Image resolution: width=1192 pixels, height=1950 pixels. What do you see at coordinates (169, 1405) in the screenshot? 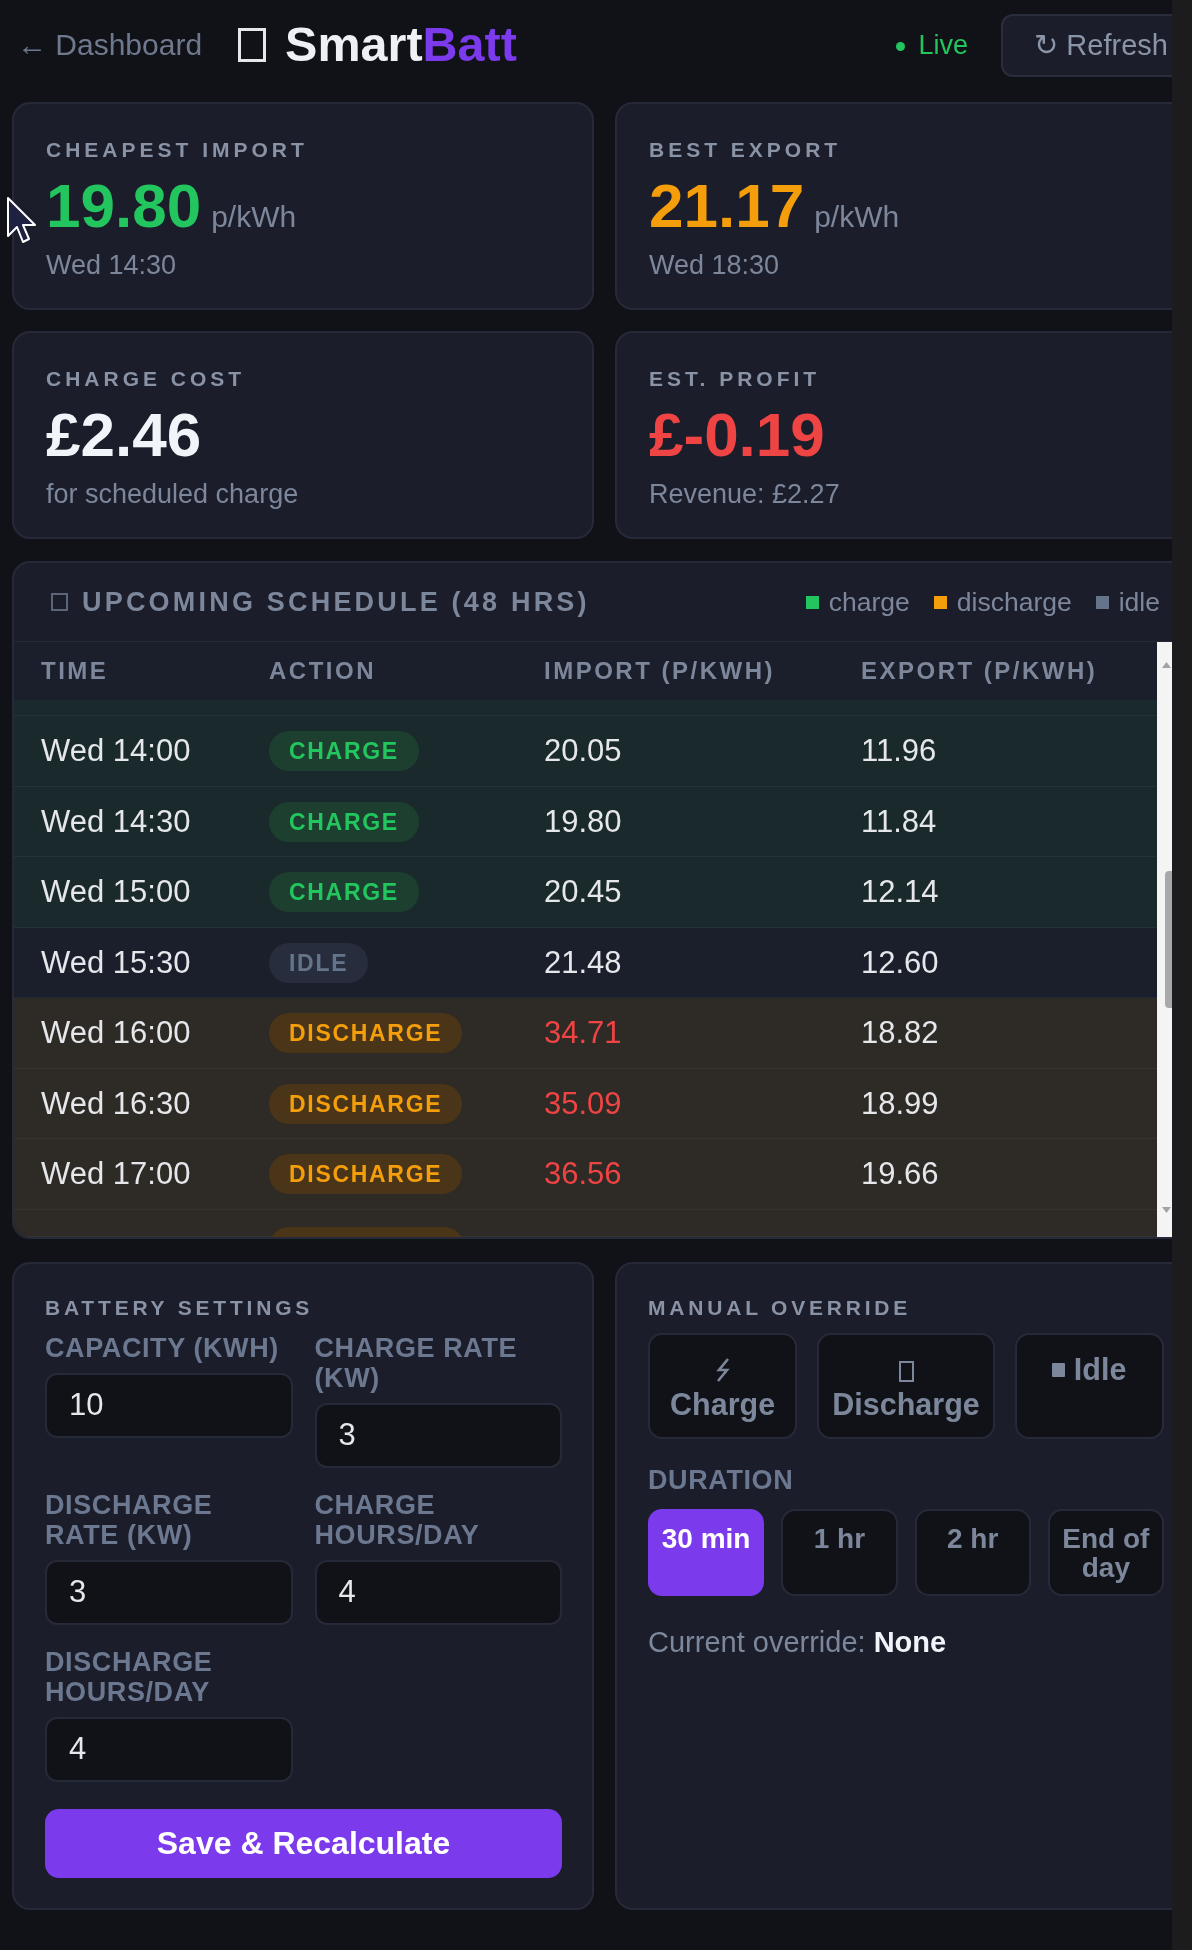
I see `number-input: 10` at bounding box center [169, 1405].